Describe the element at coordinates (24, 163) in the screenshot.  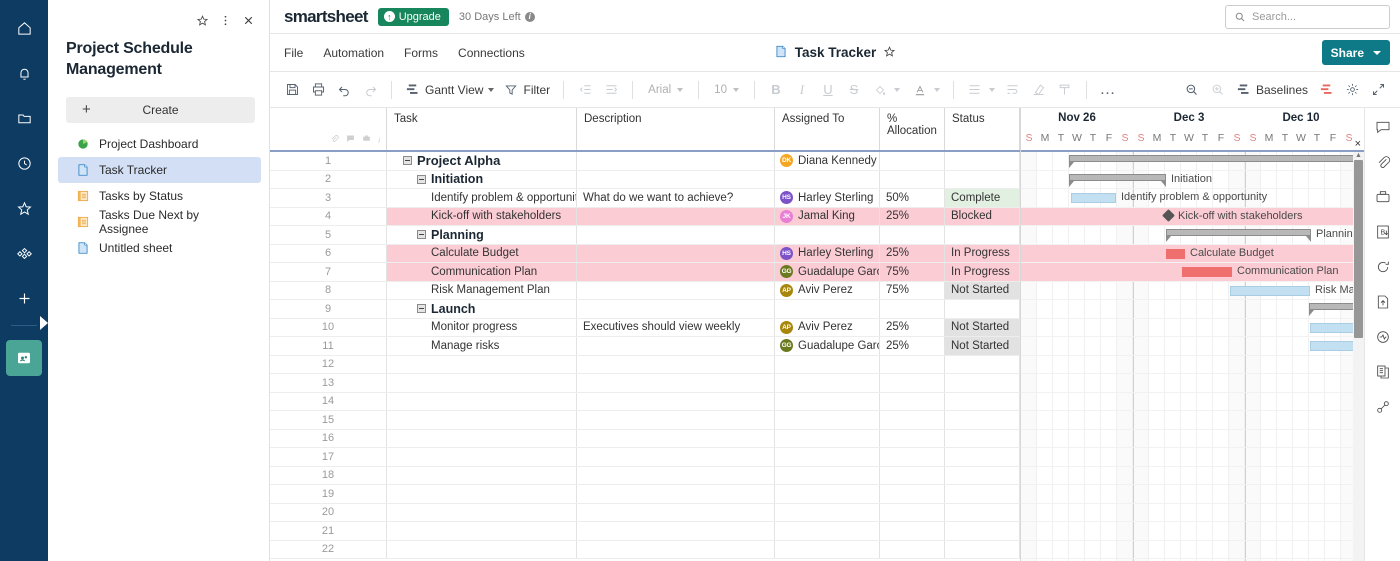
I see `recents-clock-icon` at that location.